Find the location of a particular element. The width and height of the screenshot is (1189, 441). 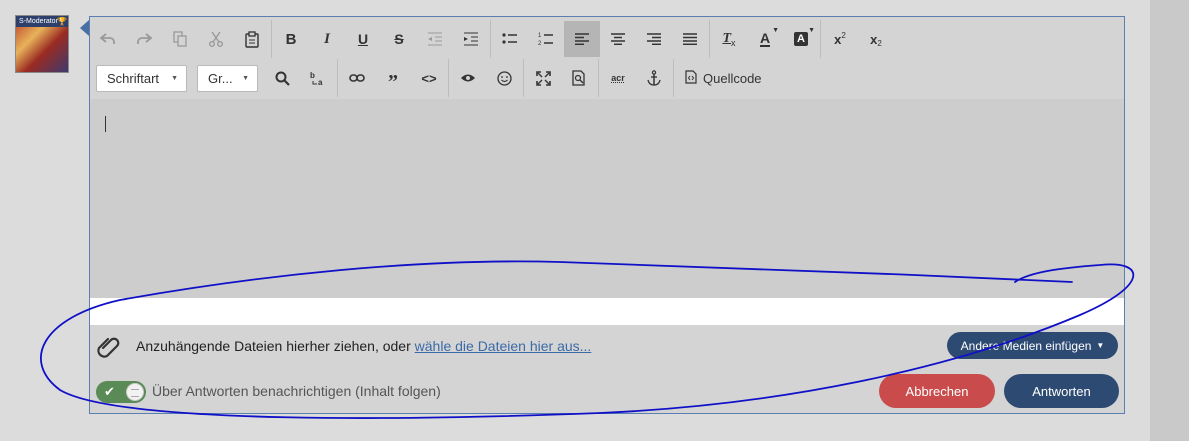

align-right-icon is located at coordinates (654, 39).